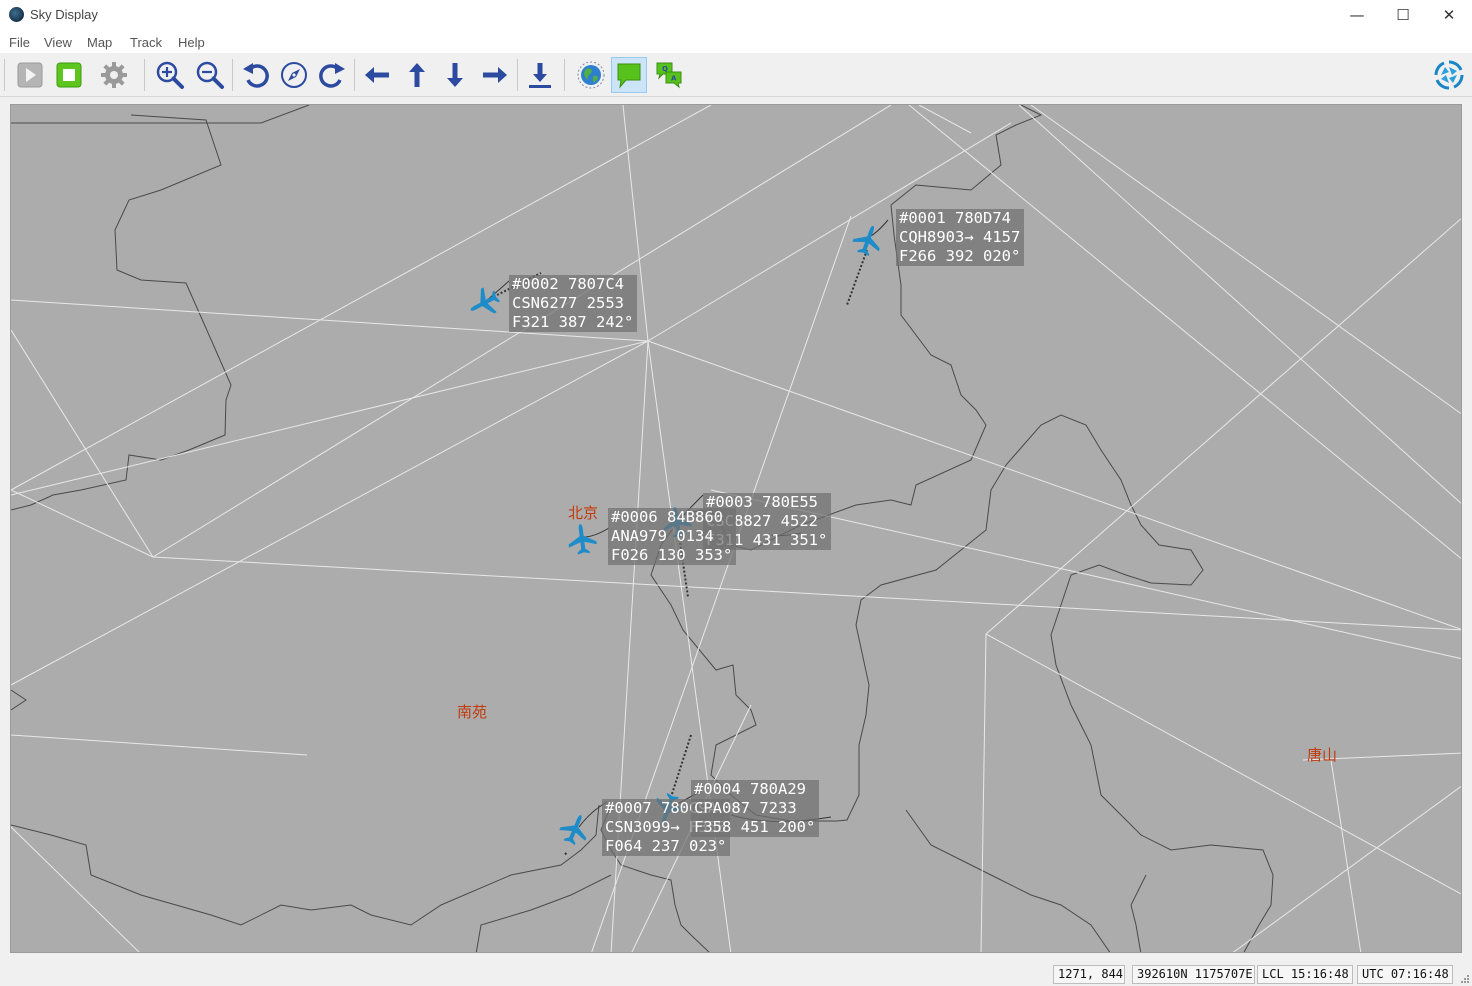 This screenshot has height=986, width=1472. I want to click on menu-file: File, so click(19, 42).